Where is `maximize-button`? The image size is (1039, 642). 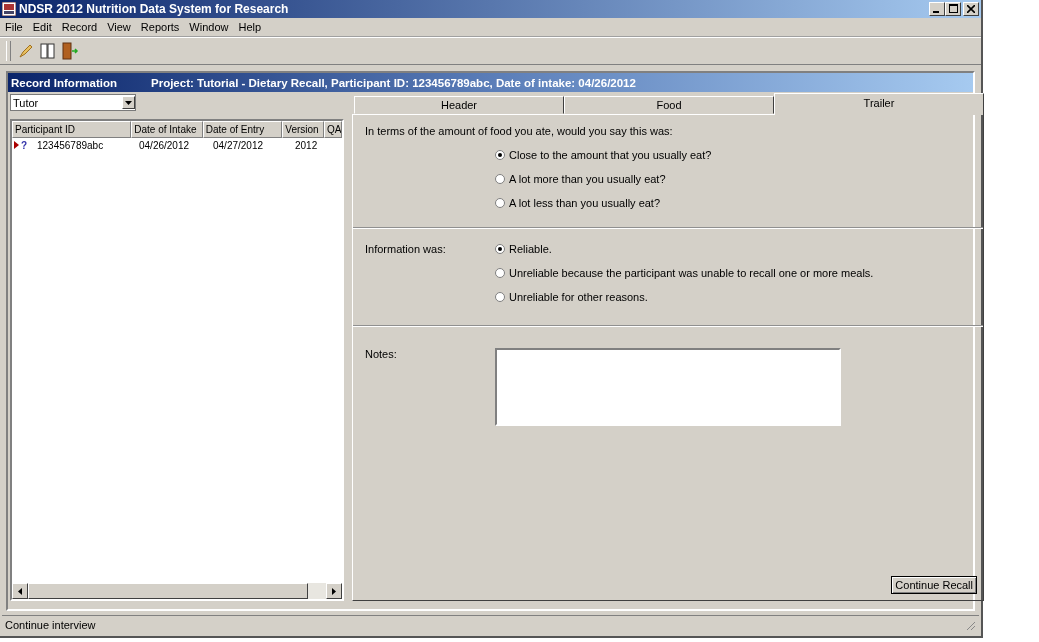
maximize-button is located at coordinates (953, 9).